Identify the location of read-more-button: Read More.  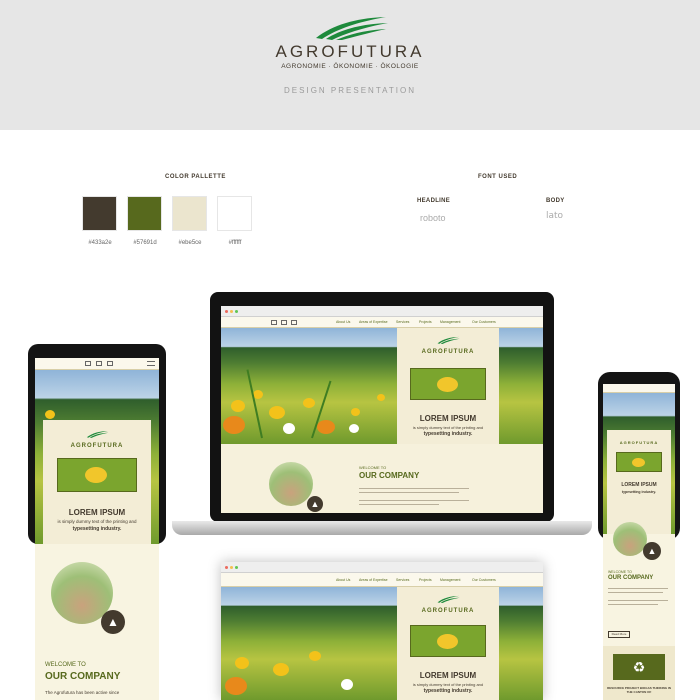
(619, 634).